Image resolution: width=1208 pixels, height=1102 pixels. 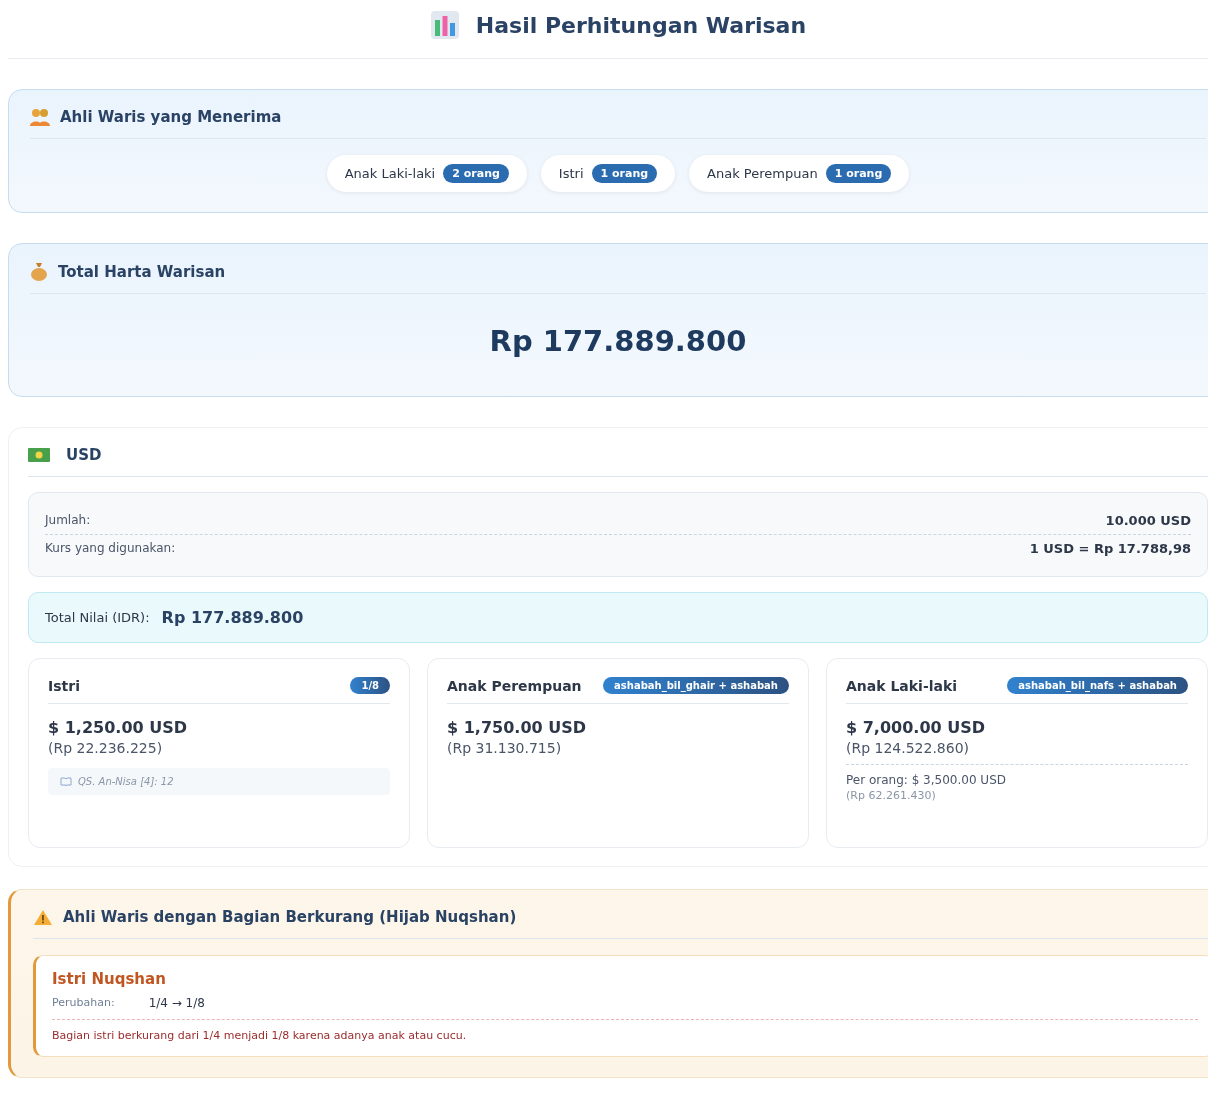 What do you see at coordinates (618, 341) in the screenshot?
I see `total-amount: Rp 177.889.800` at bounding box center [618, 341].